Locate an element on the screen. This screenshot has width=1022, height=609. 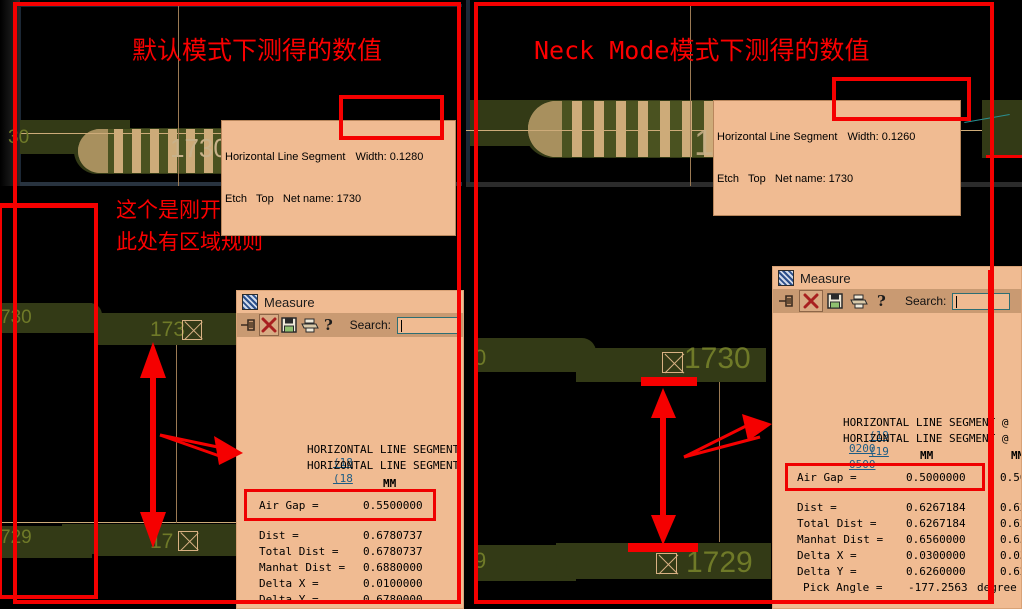
right-crosshair-vertical-top is located at coordinates (690, 96).